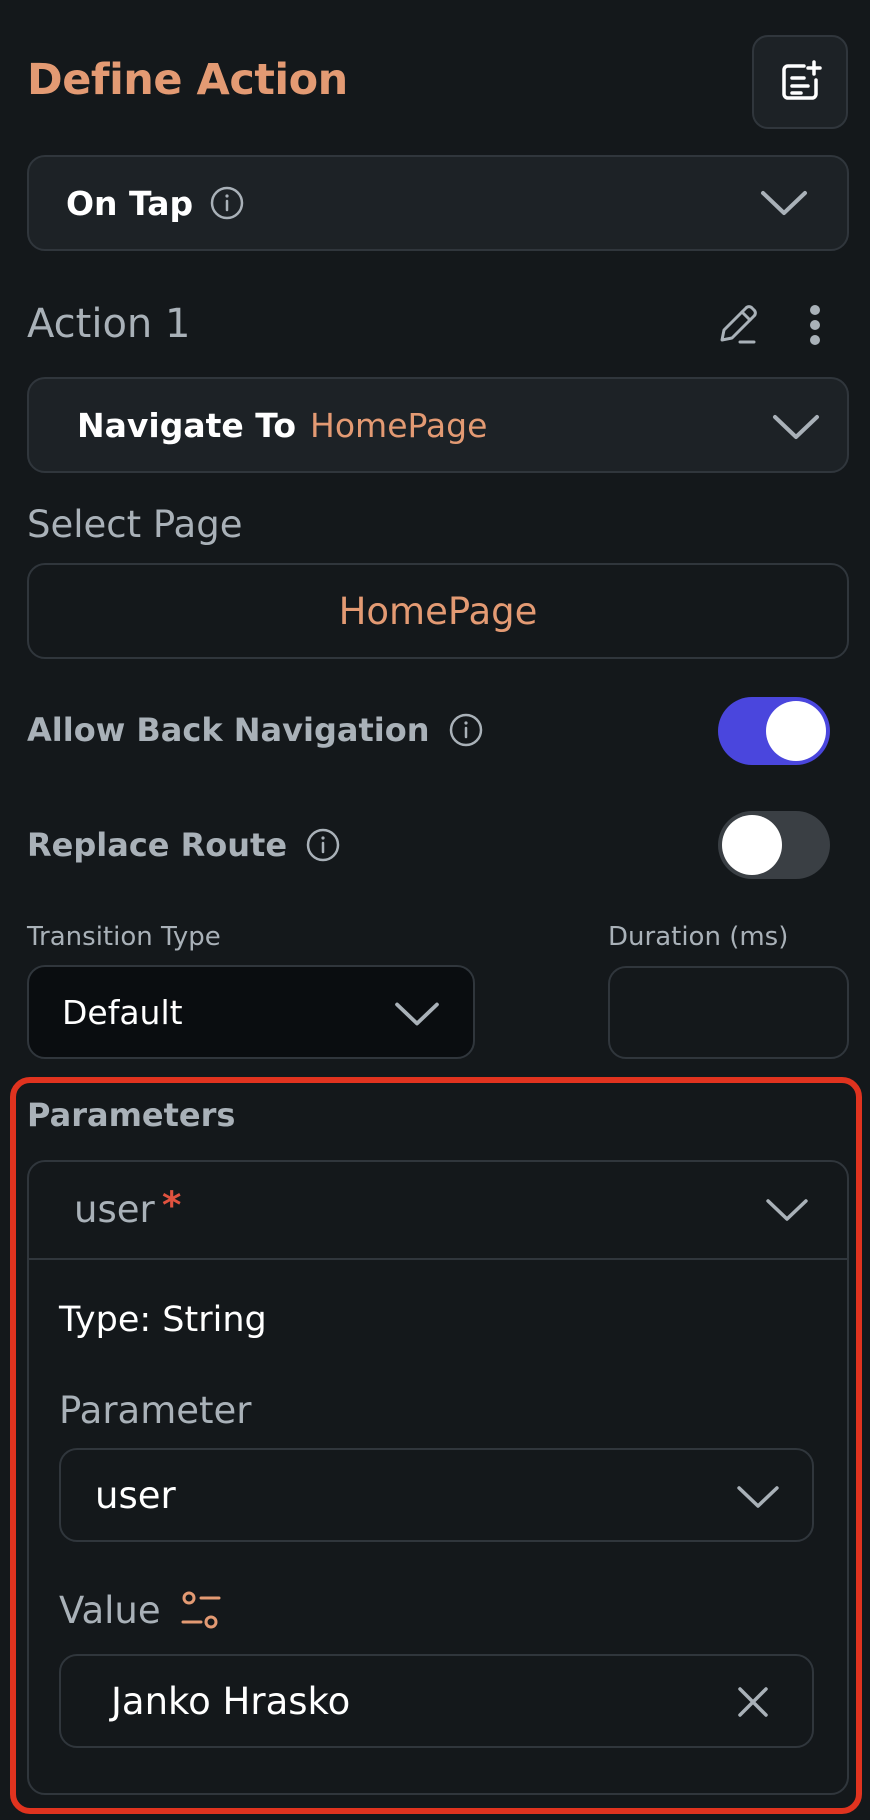  What do you see at coordinates (155, 1410) in the screenshot?
I see `parameter-label: Parameter` at bounding box center [155, 1410].